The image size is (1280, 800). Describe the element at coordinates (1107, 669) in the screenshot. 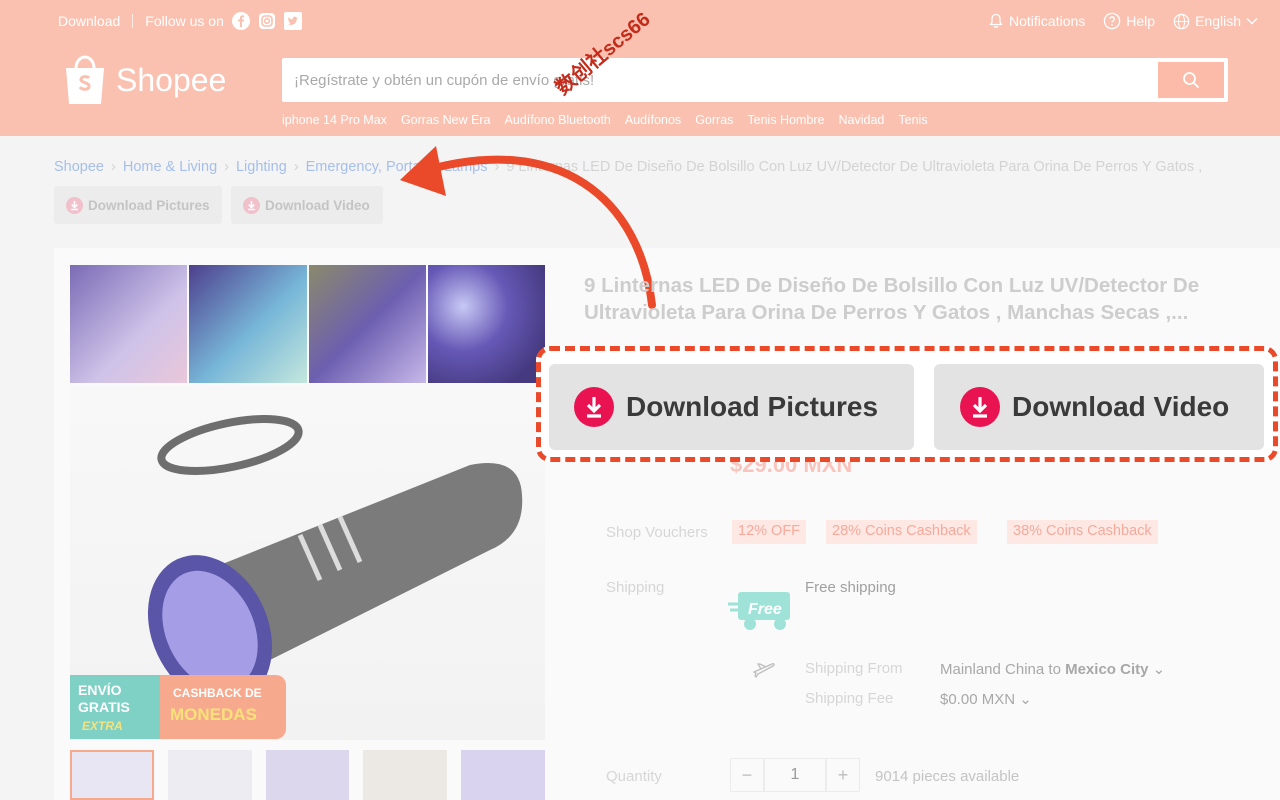

I see `shipping-destination: Mexico City` at that location.